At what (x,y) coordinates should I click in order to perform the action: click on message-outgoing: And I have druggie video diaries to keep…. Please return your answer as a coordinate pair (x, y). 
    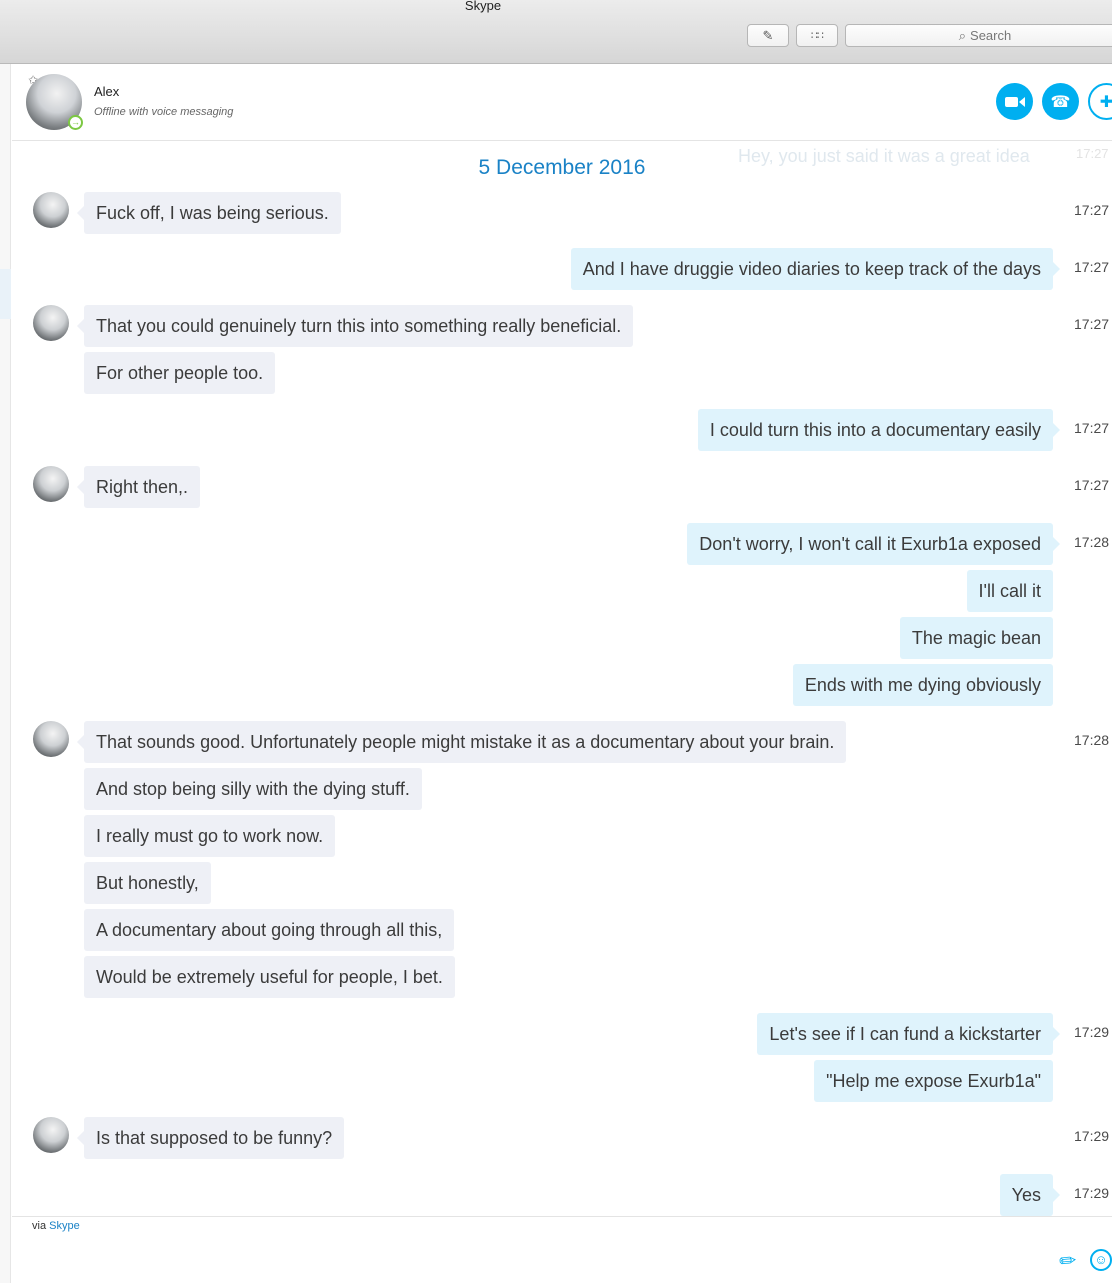
    Looking at the image, I should click on (815, 269).